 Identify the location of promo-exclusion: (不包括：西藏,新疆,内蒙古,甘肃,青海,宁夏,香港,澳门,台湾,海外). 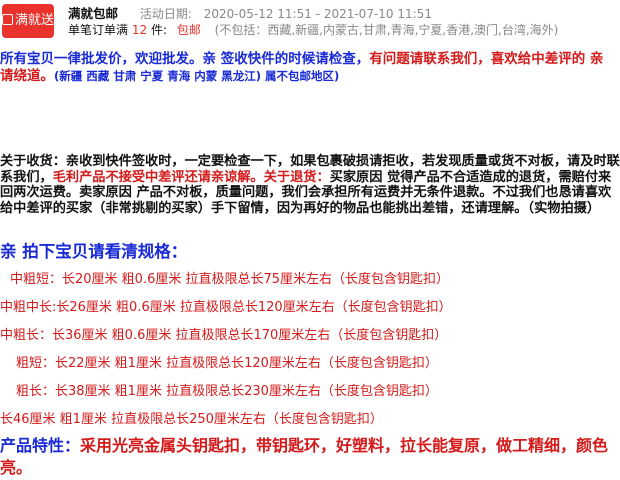
(386, 30).